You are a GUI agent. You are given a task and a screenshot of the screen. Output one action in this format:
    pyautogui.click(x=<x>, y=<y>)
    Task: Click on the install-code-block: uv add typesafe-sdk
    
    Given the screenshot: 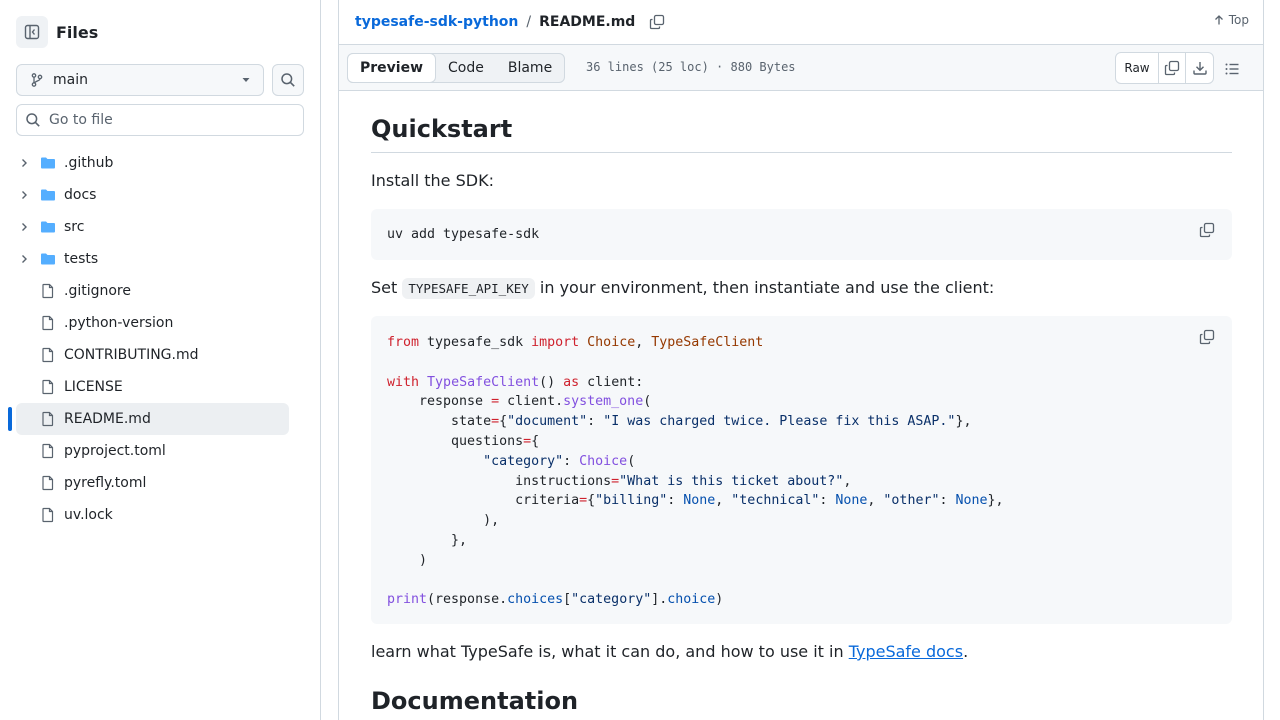 What is the action you would take?
    pyautogui.click(x=801, y=234)
    